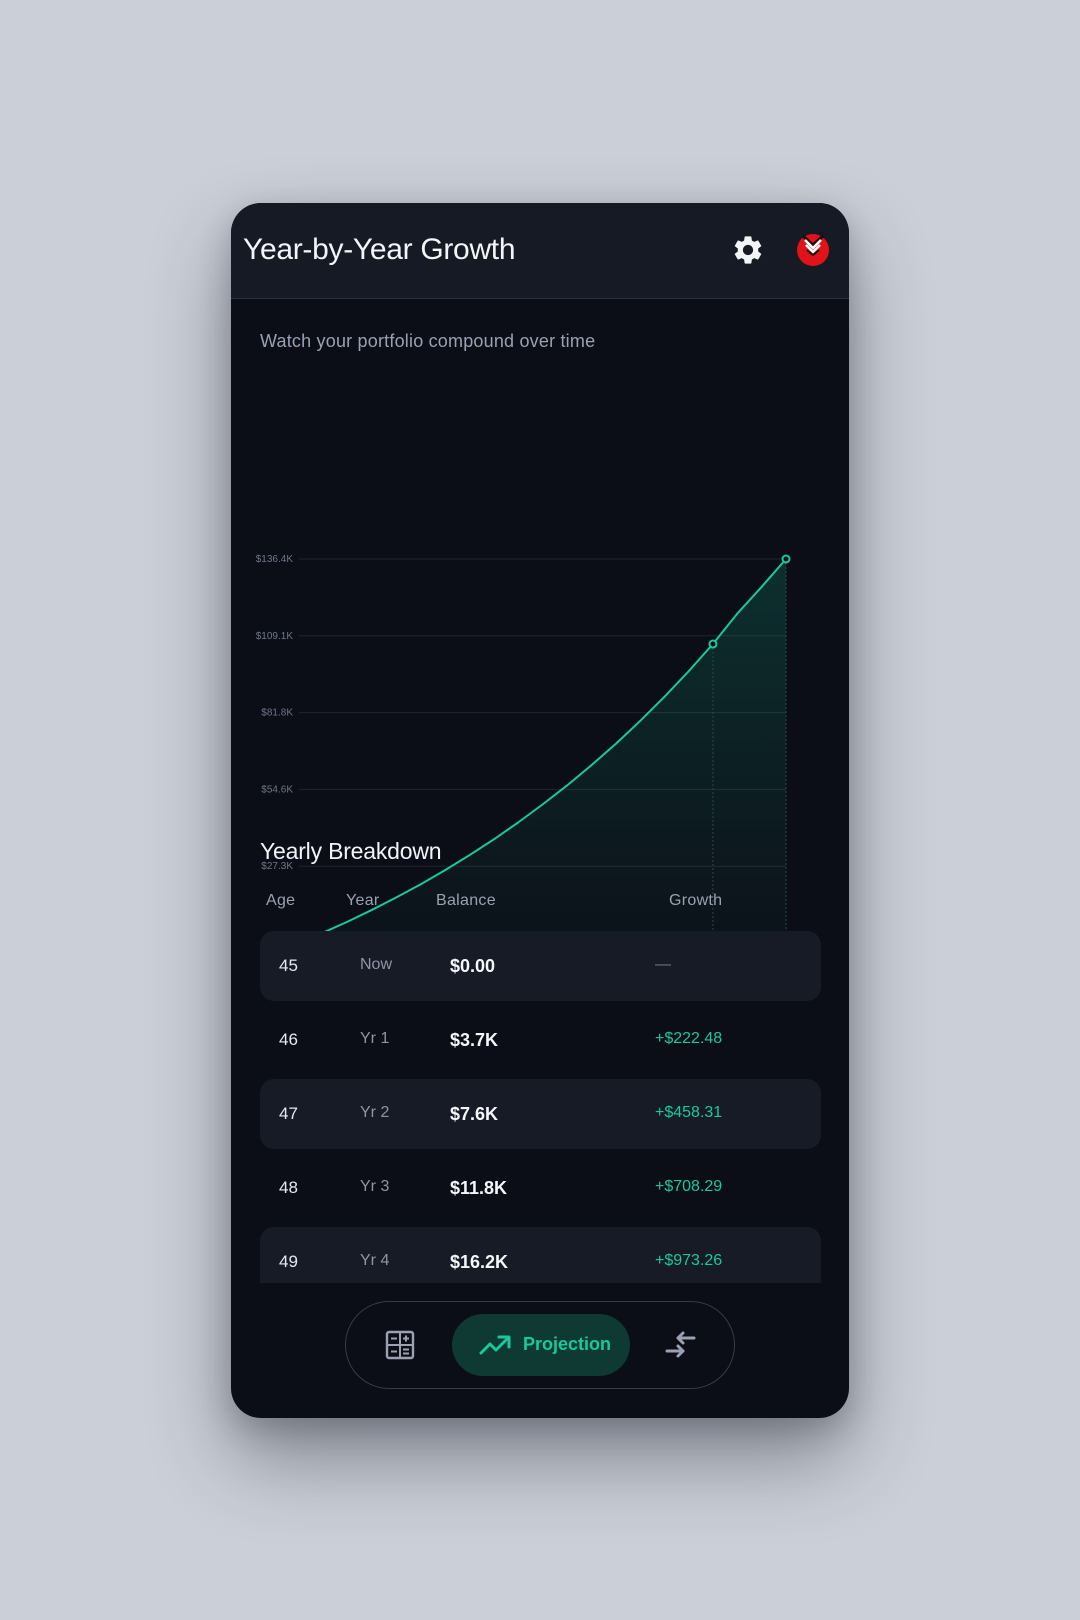  I want to click on row-balance: $3.7K, so click(474, 1040).